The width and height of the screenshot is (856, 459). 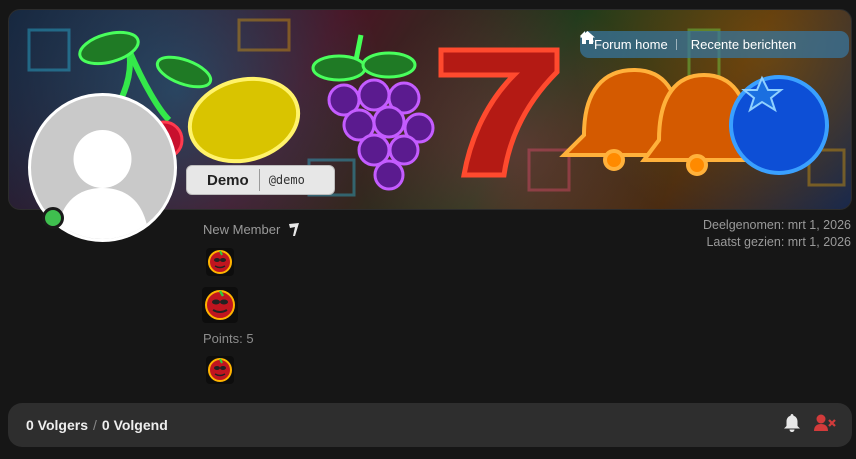 I want to click on online-status-indicator, so click(x=53, y=218).